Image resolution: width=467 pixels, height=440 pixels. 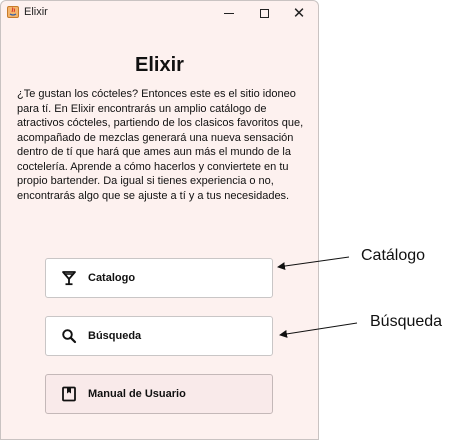 What do you see at coordinates (313, 263) in the screenshot?
I see `catalogo-callout-arrow` at bounding box center [313, 263].